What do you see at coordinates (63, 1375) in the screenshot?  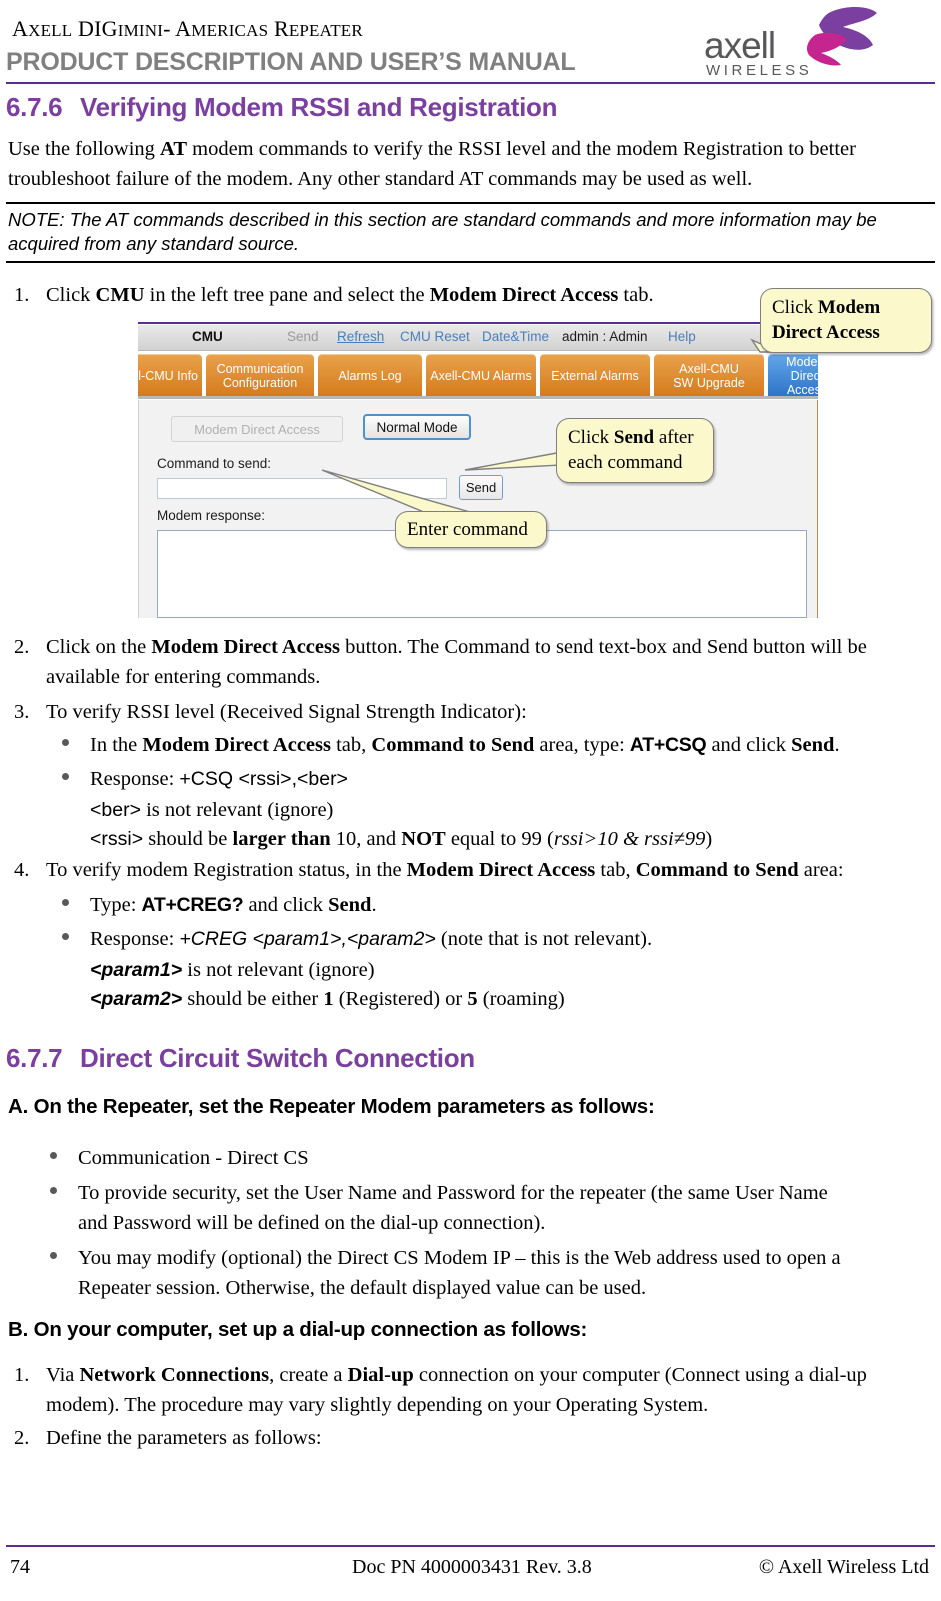 I see `pb1-a: Via` at bounding box center [63, 1375].